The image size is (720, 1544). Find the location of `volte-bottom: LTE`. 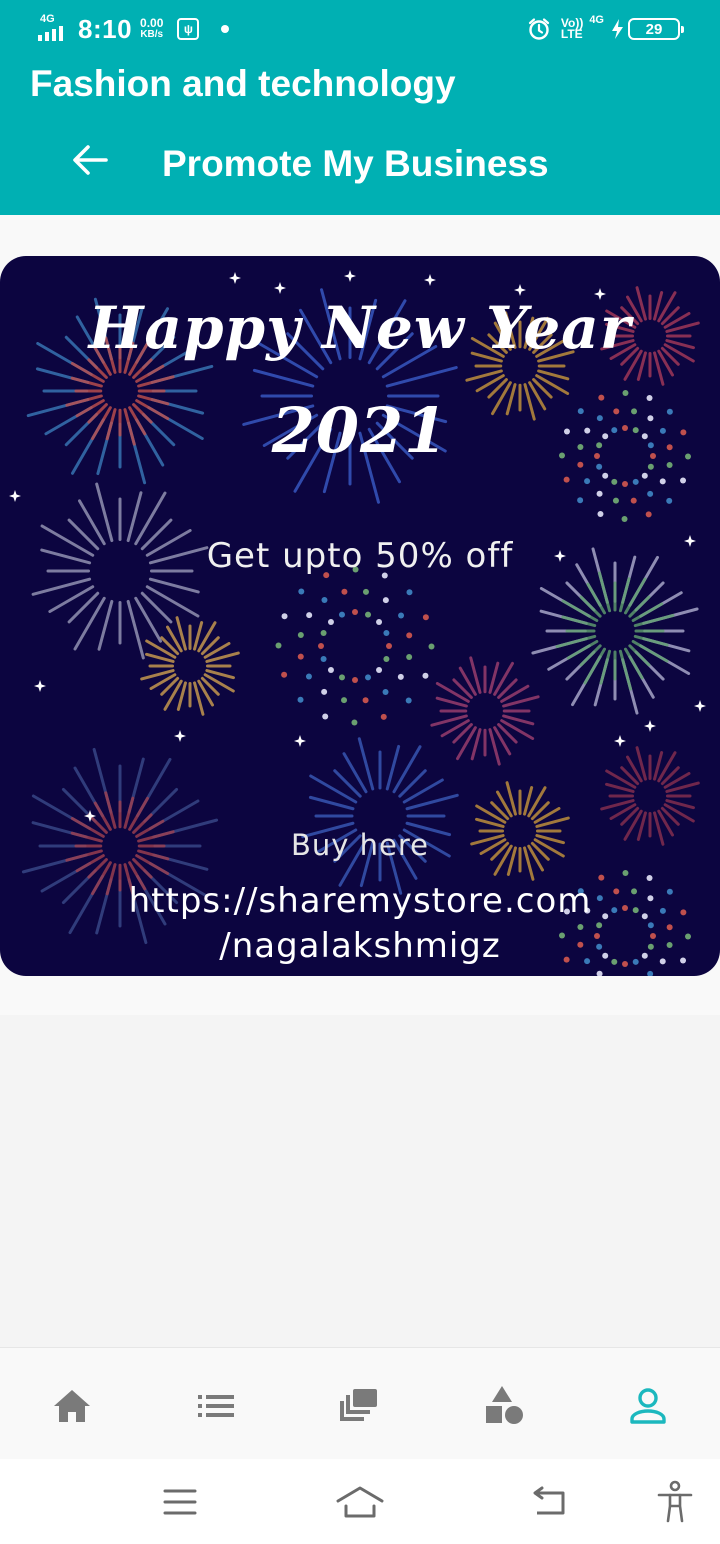

volte-bottom: LTE is located at coordinates (571, 34).